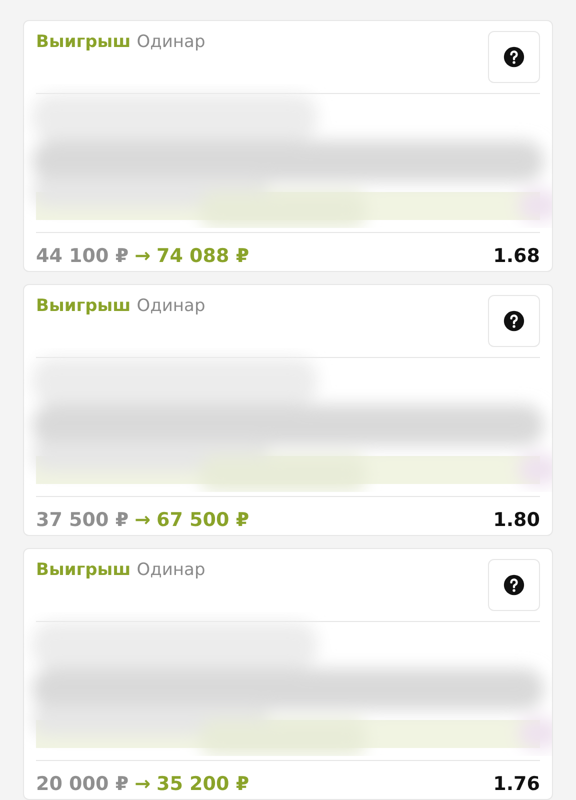  I want to click on stake-amount: 44 100 ₽, so click(82, 256).